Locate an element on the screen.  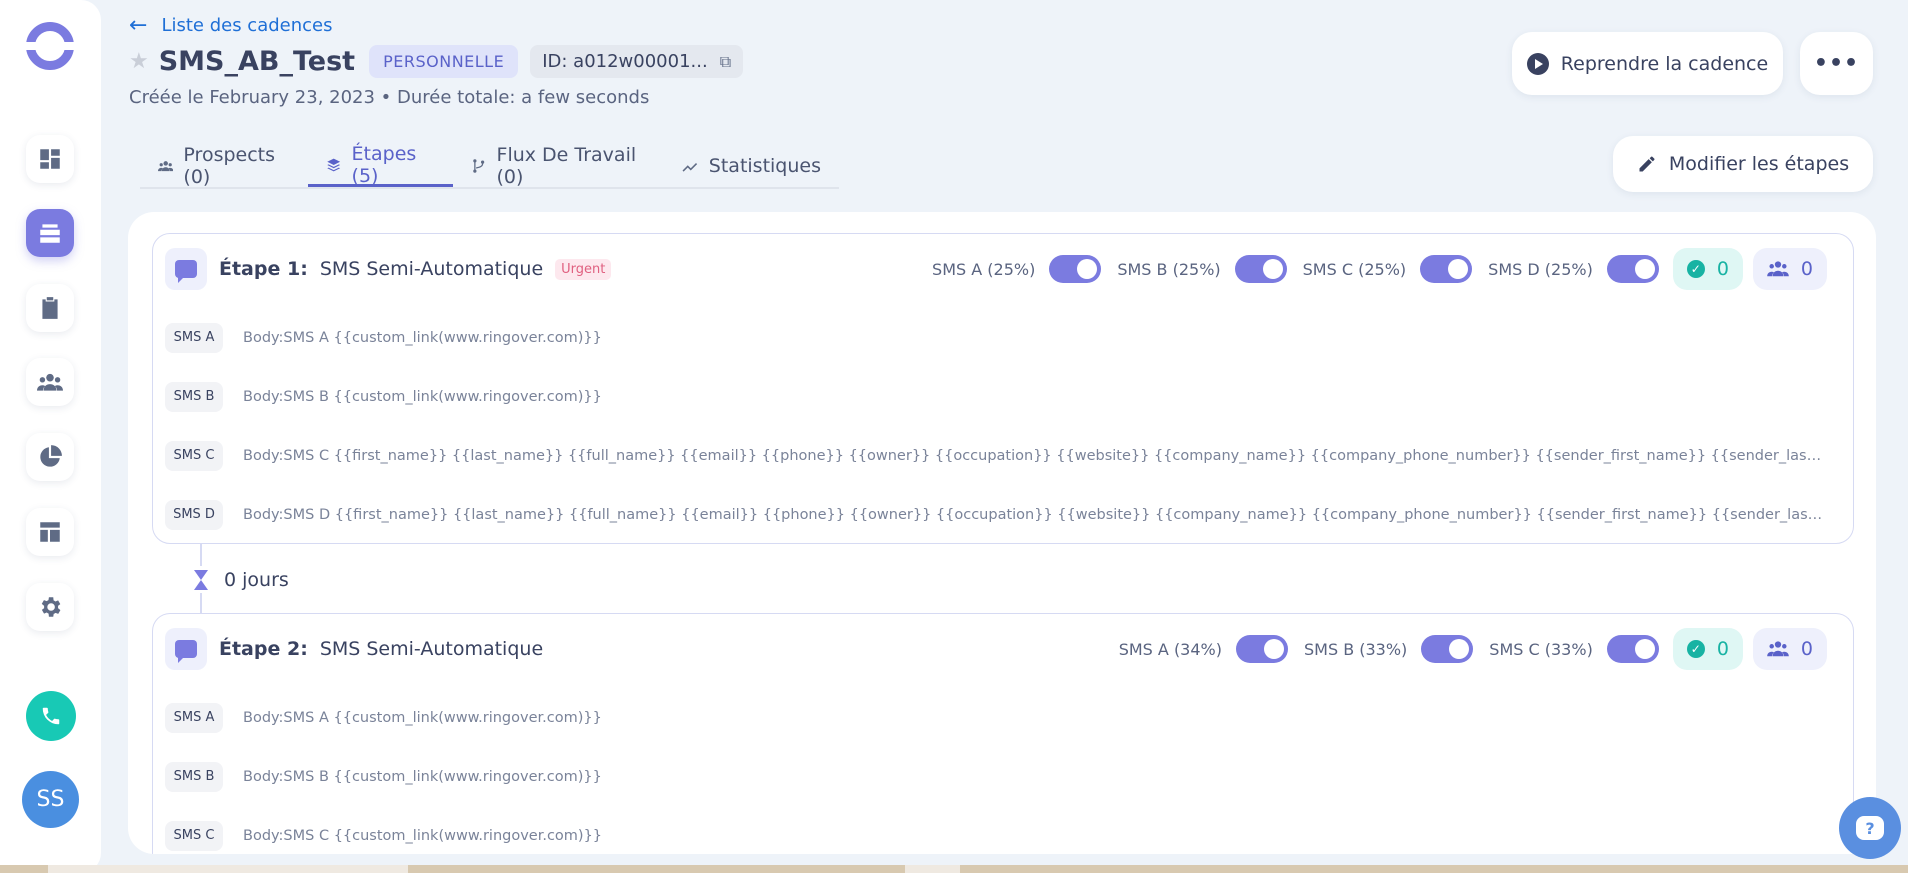
cadence-id: ID: a012w00001... ⧉ is located at coordinates (637, 61).